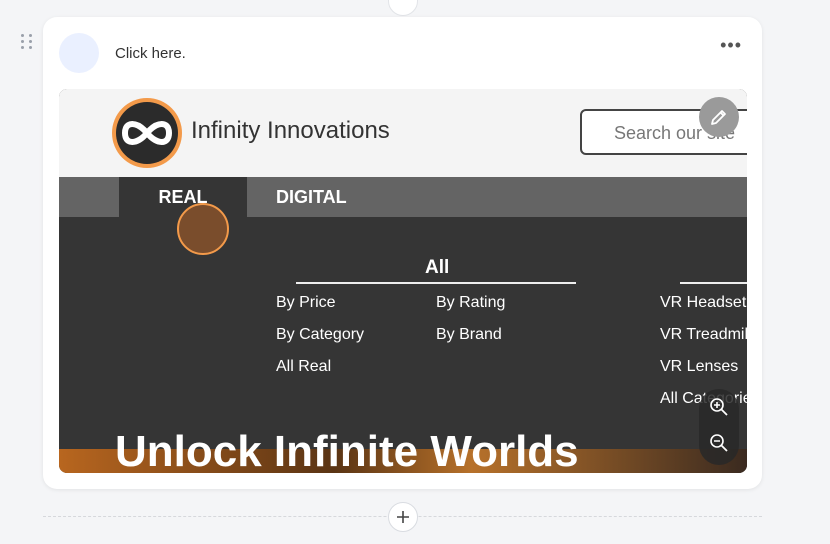 The width and height of the screenshot is (830, 544). Describe the element at coordinates (150, 53) in the screenshot. I see `step-instruction: Click here.` at that location.